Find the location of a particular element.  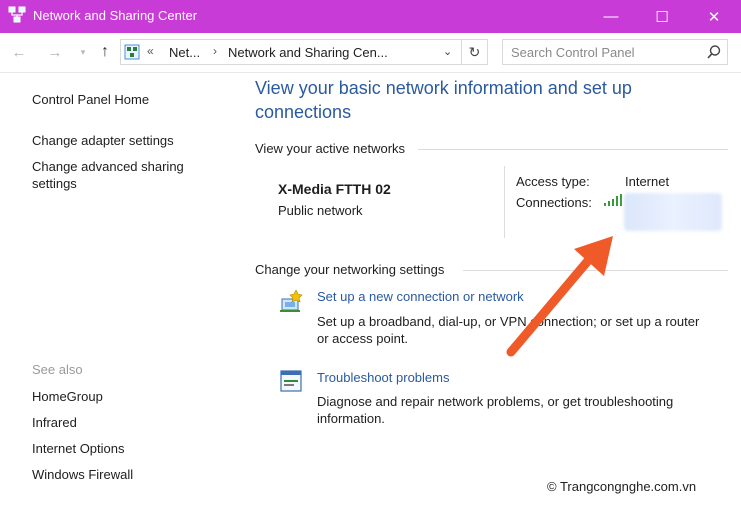

title-bar: Network and Sharing Center — ☐ ✕ is located at coordinates (370, 16).